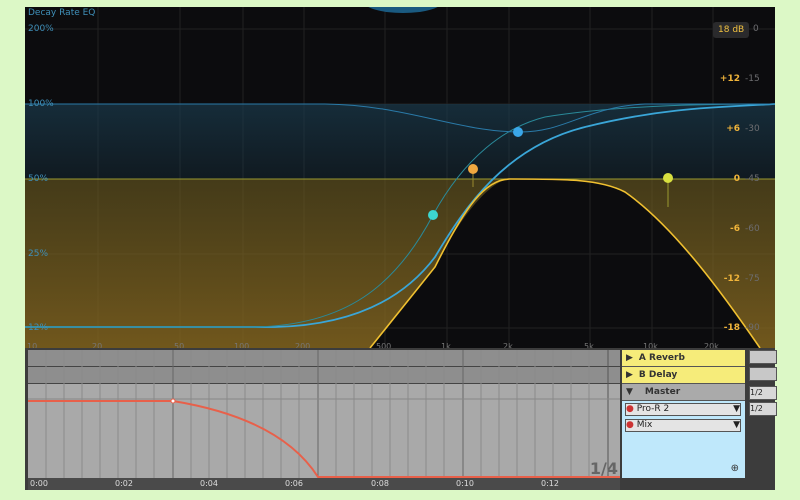  I want to click on db-label: -15, so click(752, 79).